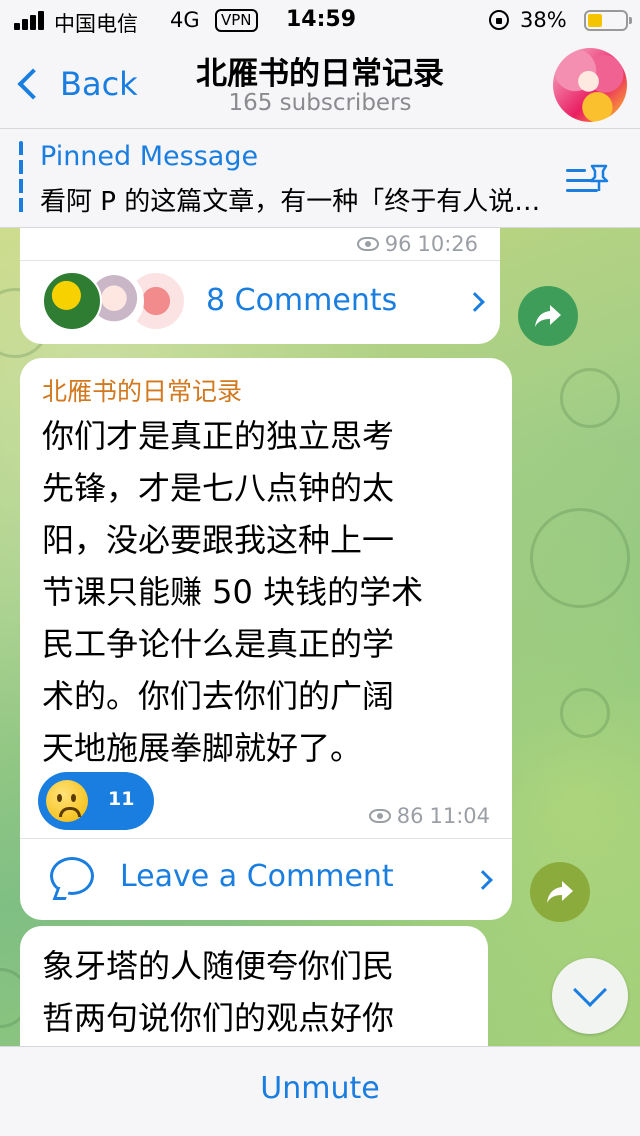 The height and width of the screenshot is (1136, 640). I want to click on pinned-list-icon, so click(589, 180).